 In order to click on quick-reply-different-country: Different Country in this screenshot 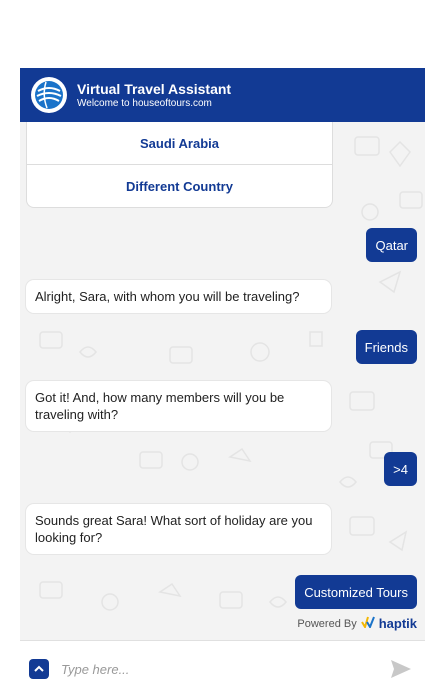, I will do `click(179, 185)`.